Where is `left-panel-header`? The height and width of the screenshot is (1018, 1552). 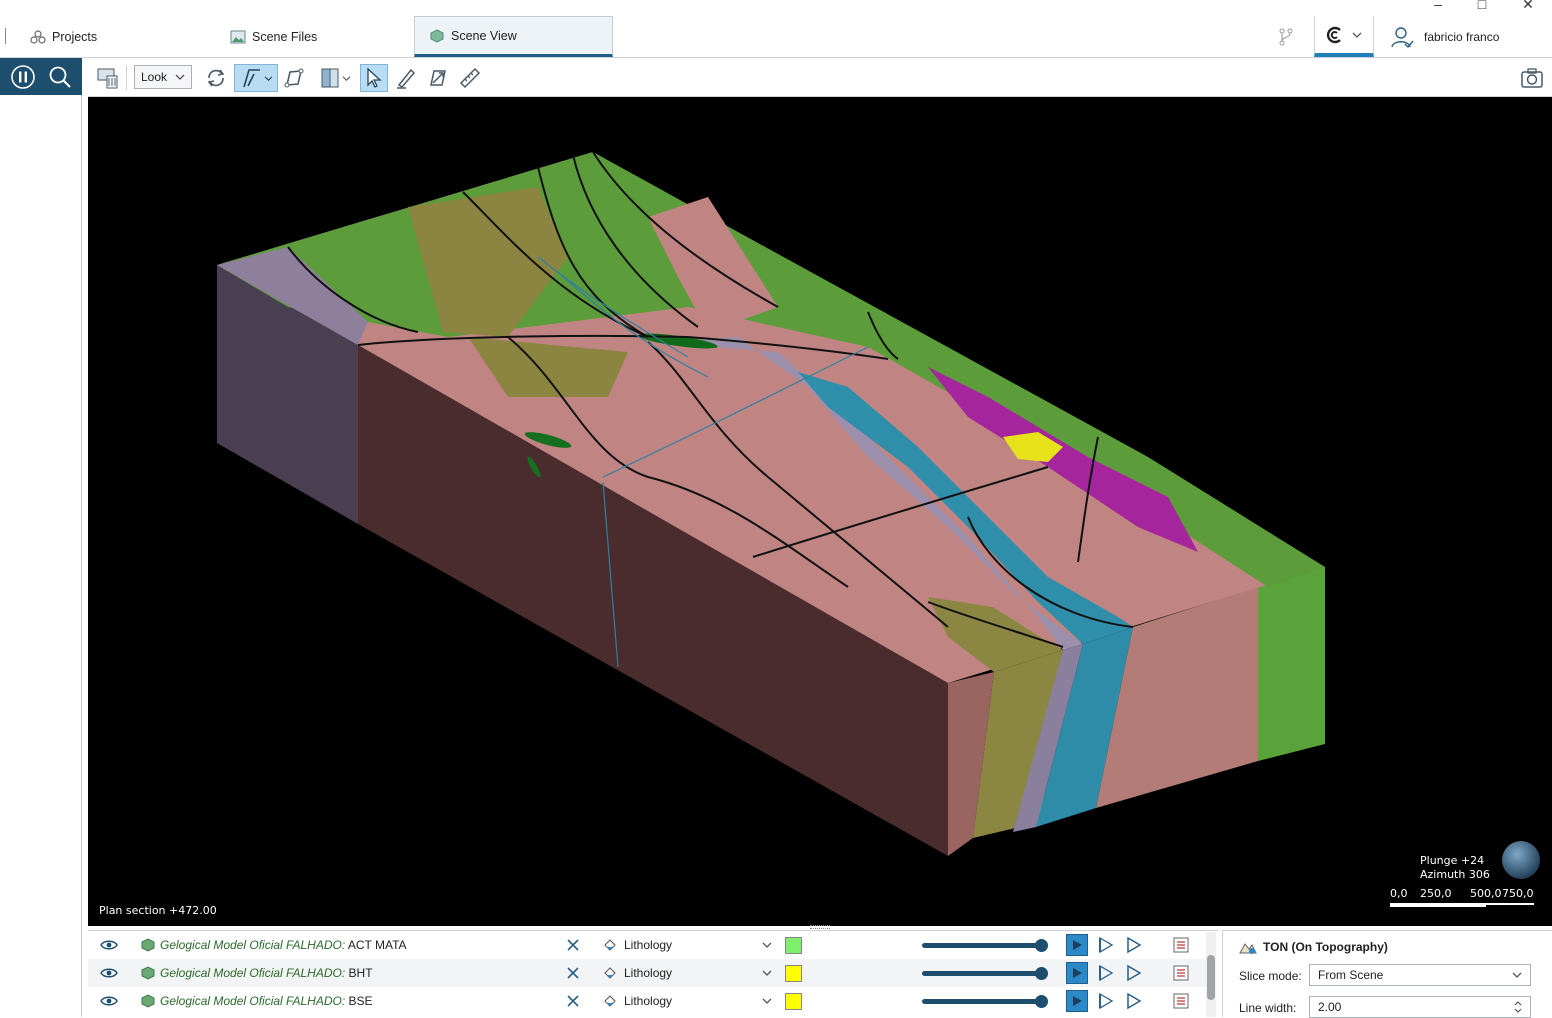
left-panel-header is located at coordinates (41, 76).